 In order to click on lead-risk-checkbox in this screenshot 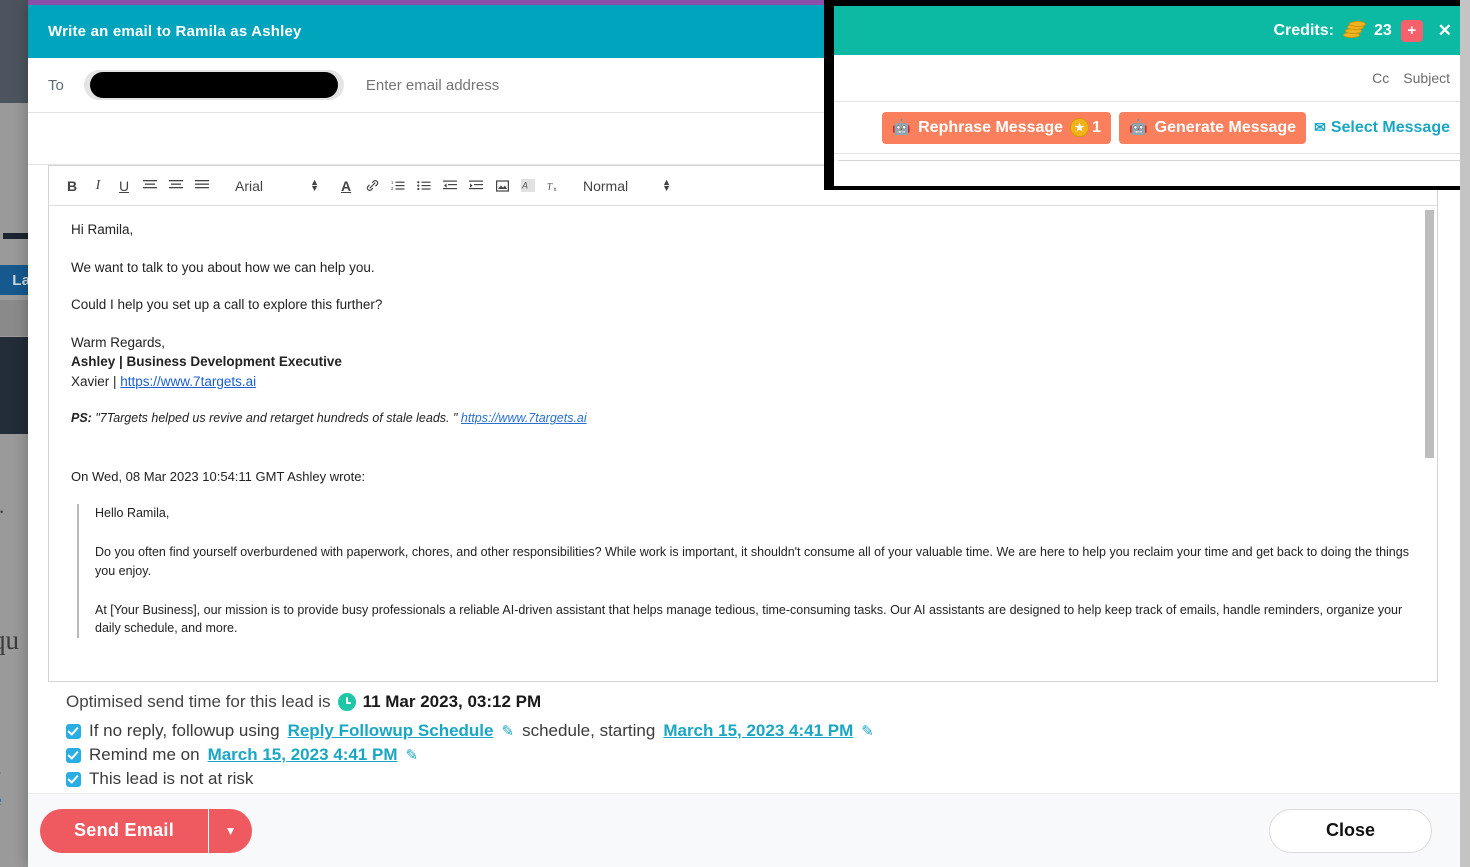, I will do `click(73, 779)`.